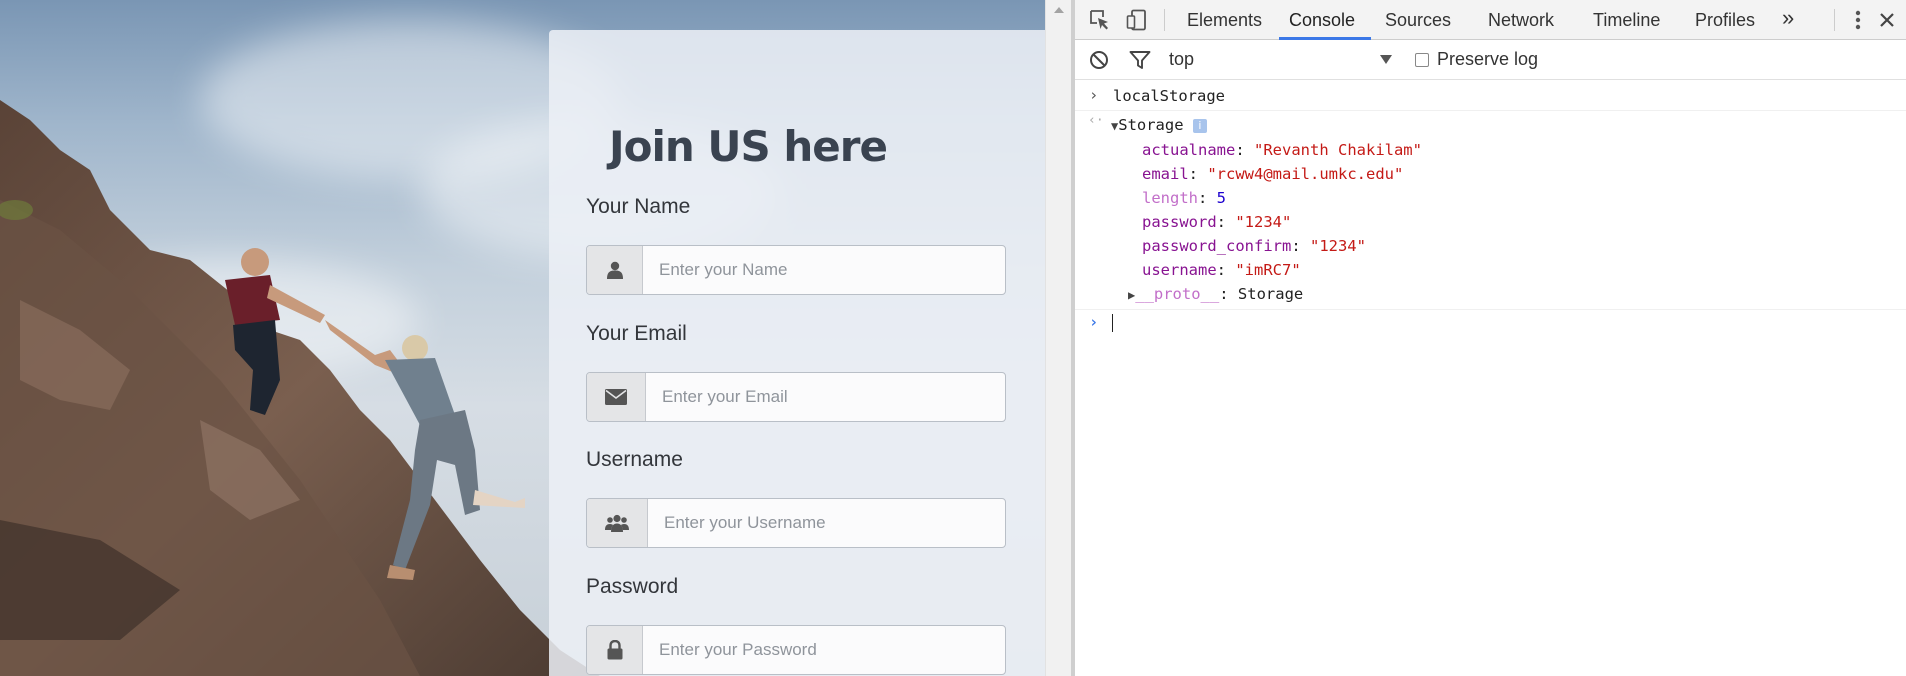  What do you see at coordinates (1422, 59) in the screenshot?
I see `preserve-log-checkbox` at bounding box center [1422, 59].